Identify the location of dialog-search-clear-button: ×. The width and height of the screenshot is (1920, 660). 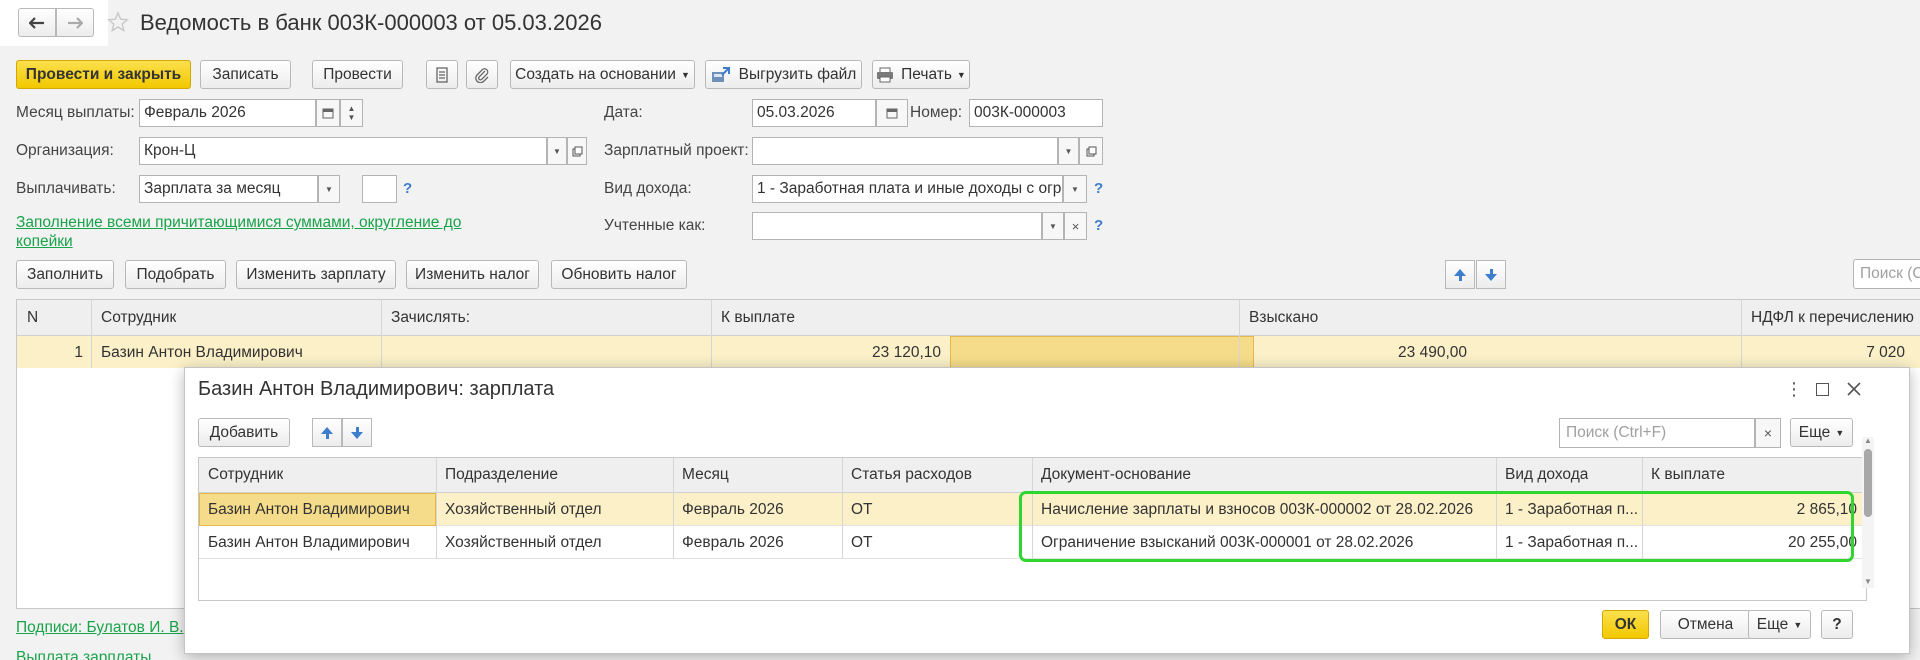
(1768, 433).